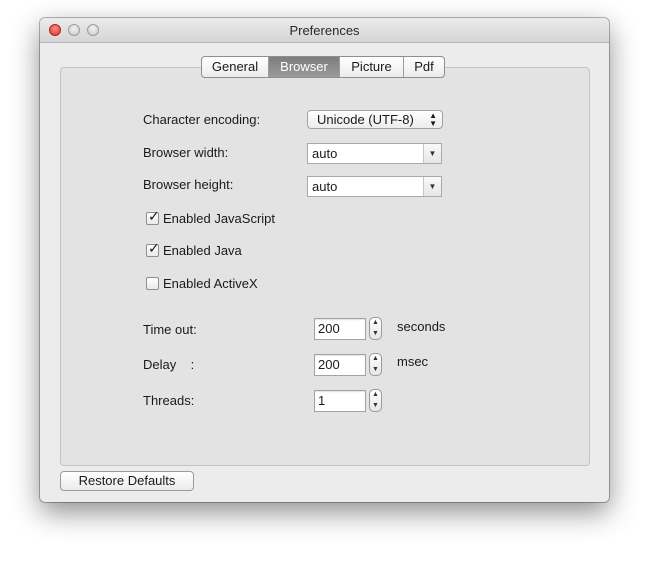 This screenshot has width=649, height=562. I want to click on character-encoding-value: Unicode (UTF-8), so click(365, 119).